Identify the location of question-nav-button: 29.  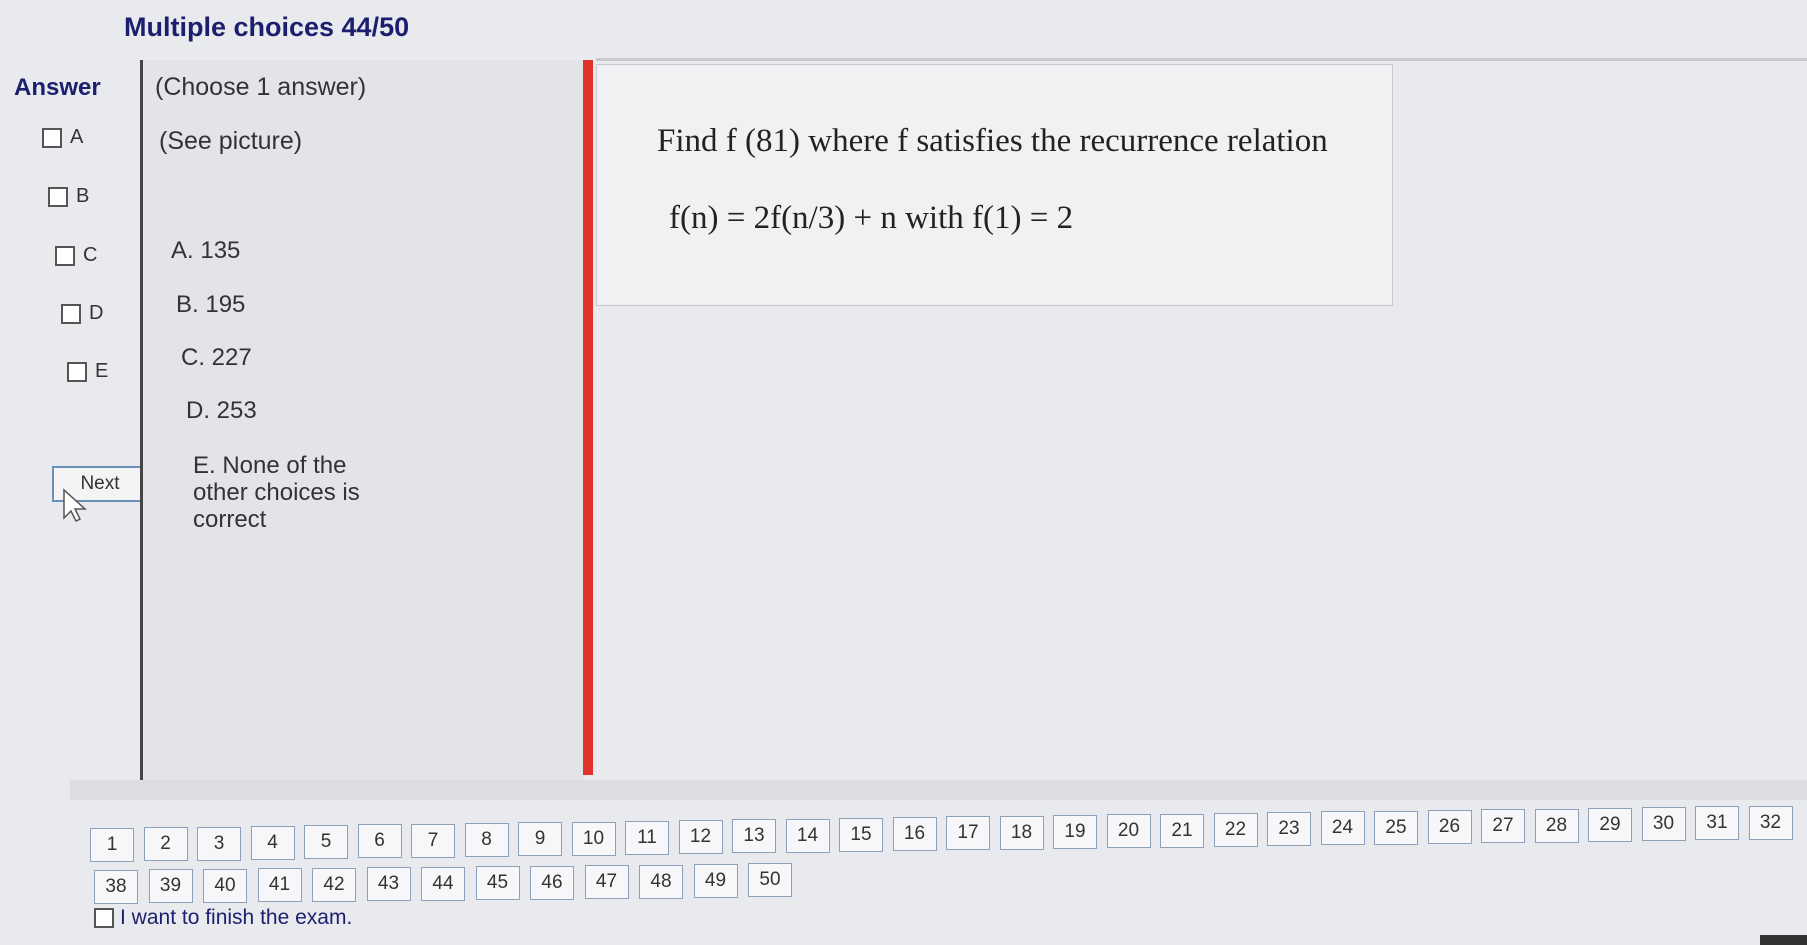
(1610, 824).